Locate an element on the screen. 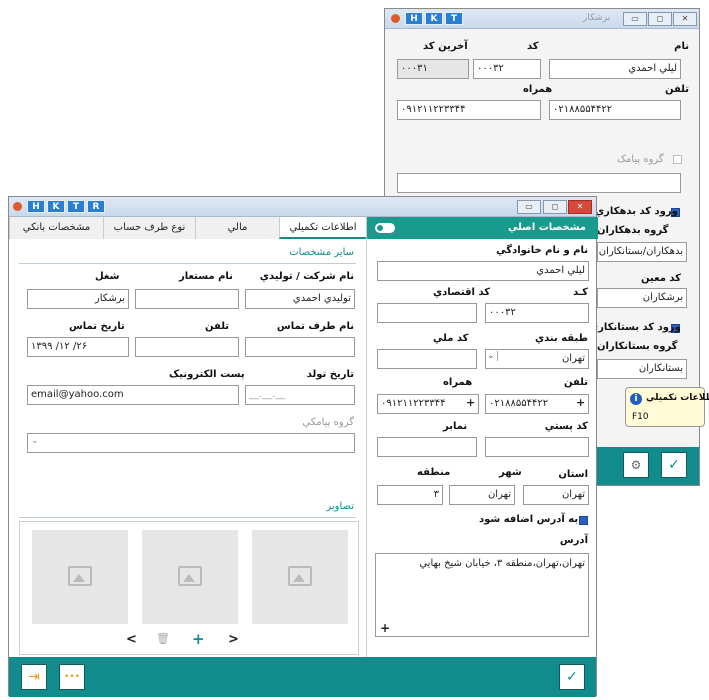  add-to-address-label: به آدرس اضافه شود is located at coordinates (529, 519).